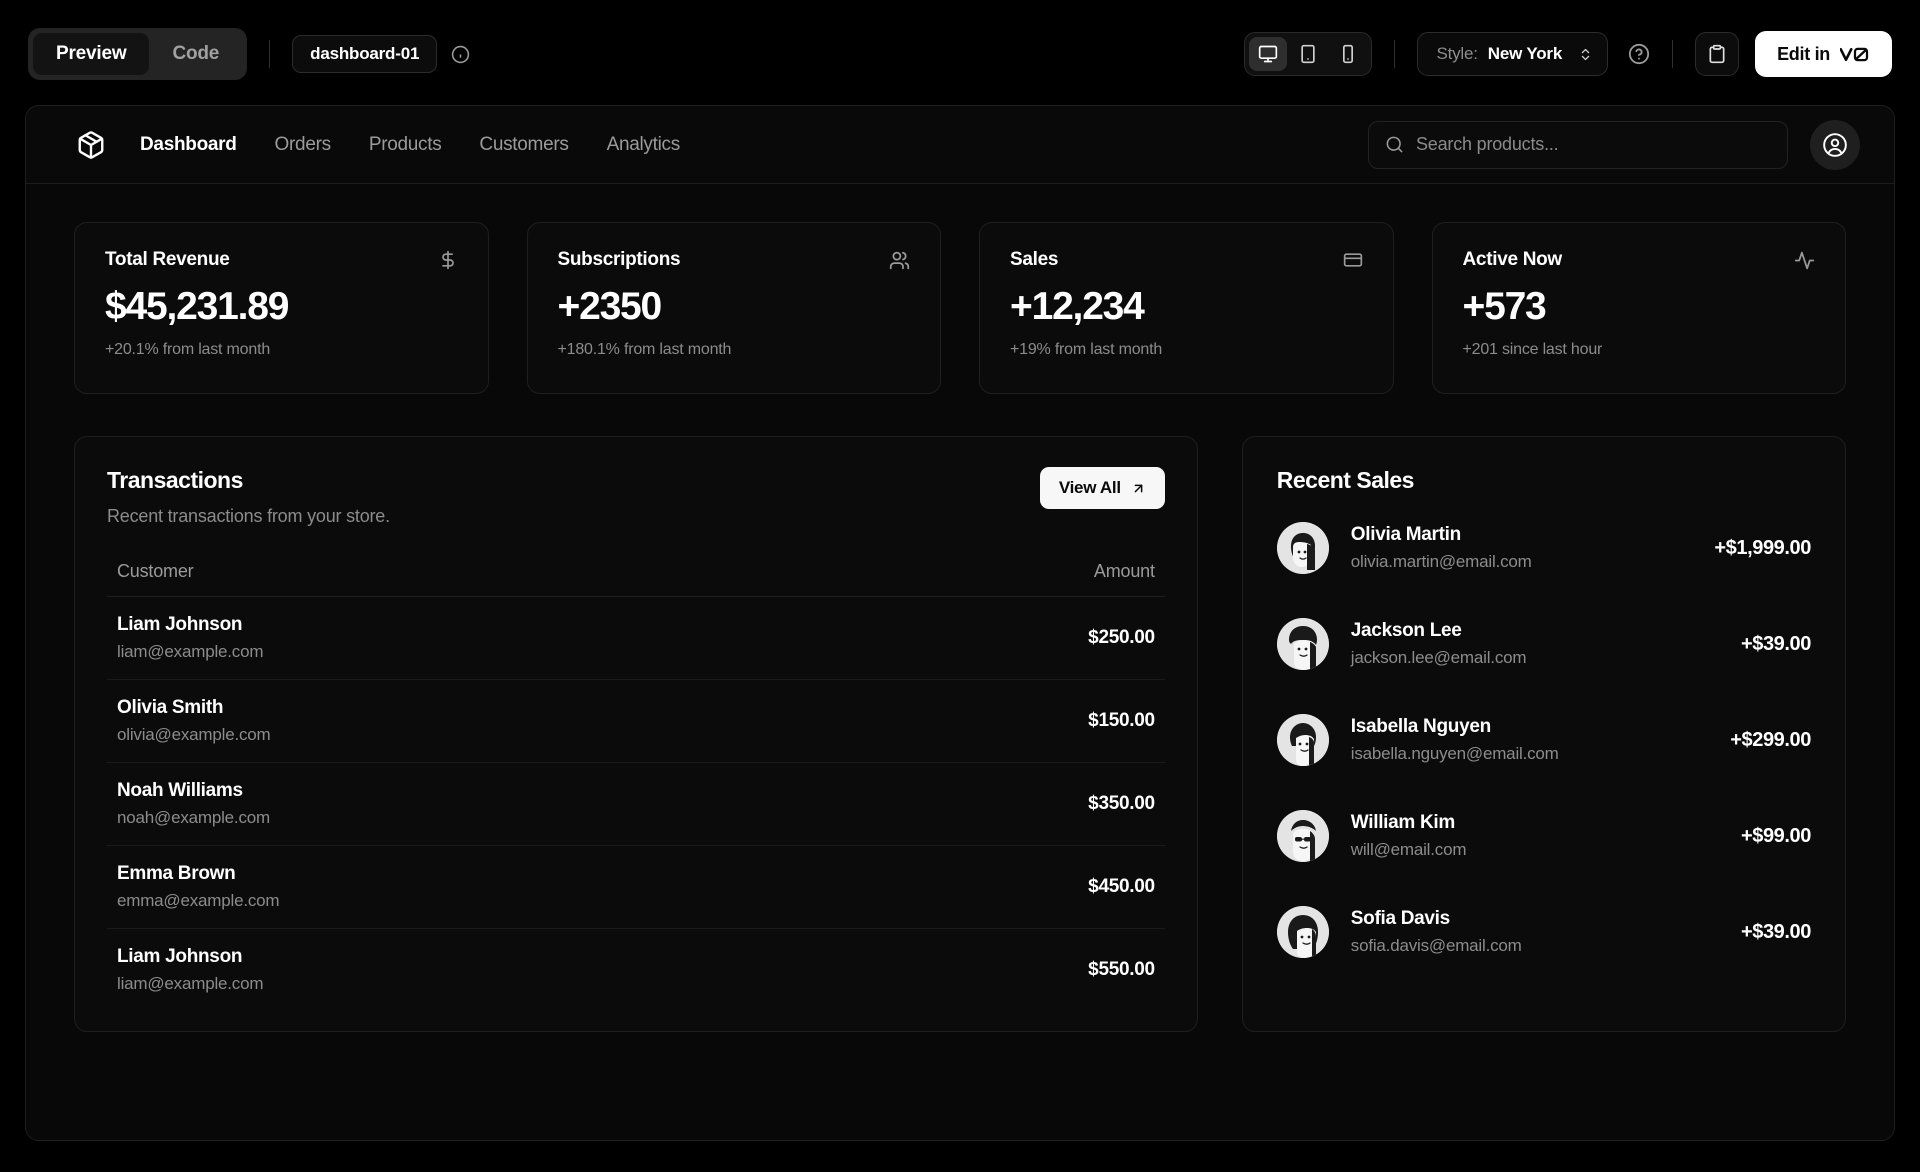 The height and width of the screenshot is (1172, 1920). What do you see at coordinates (1593, 144) in the screenshot?
I see `search-input` at bounding box center [1593, 144].